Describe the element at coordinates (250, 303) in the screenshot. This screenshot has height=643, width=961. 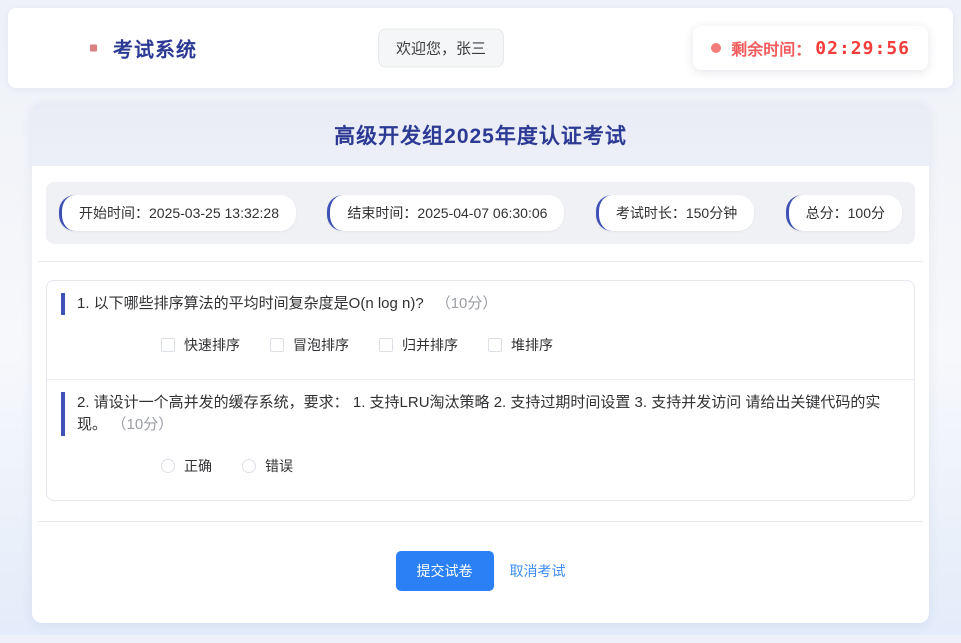
I see `question-1-text: 1. 以下哪些排序算法的平均时间复杂度是O(n log n)?` at that location.